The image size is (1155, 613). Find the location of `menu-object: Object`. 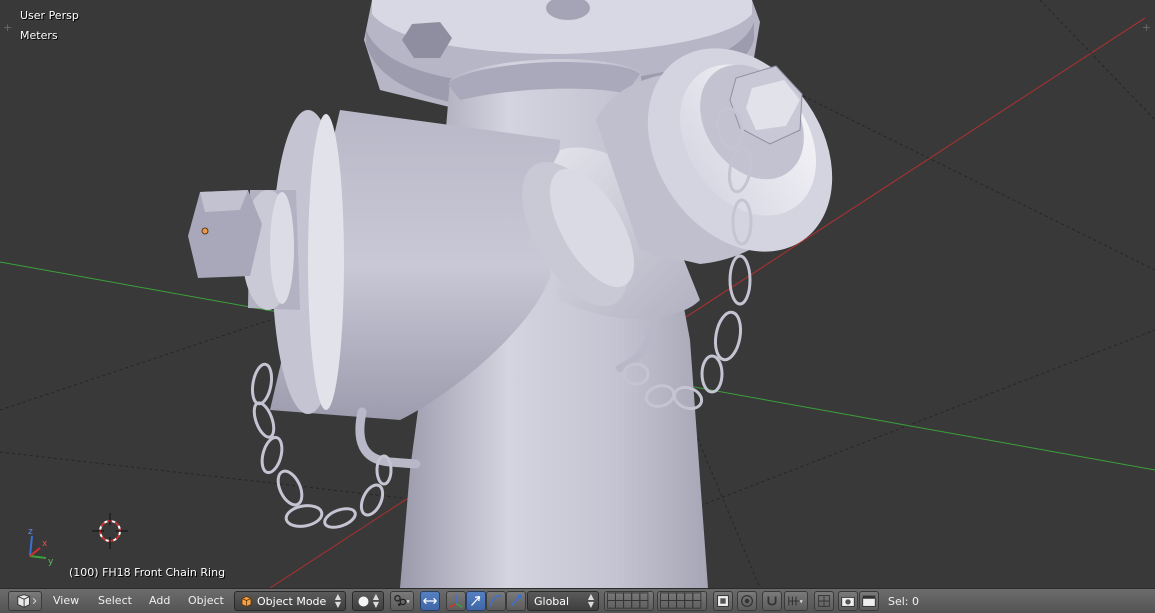

menu-object: Object is located at coordinates (206, 600).